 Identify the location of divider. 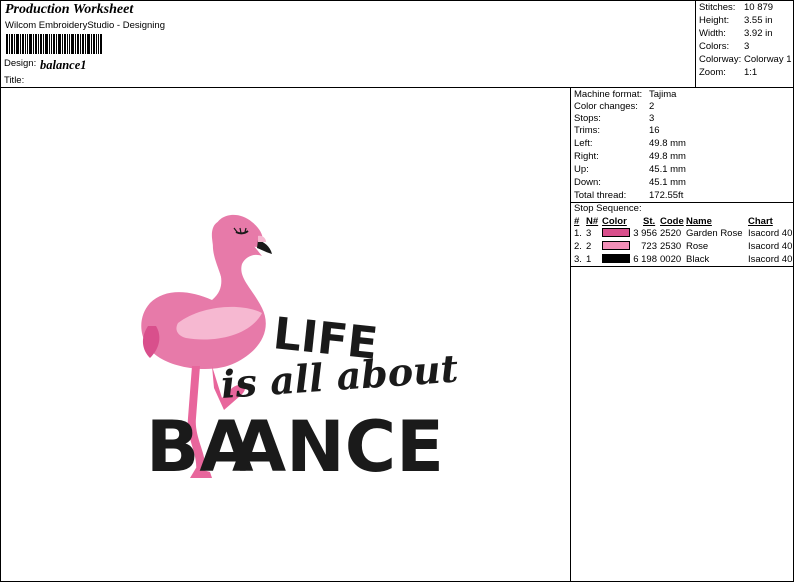
(682, 266).